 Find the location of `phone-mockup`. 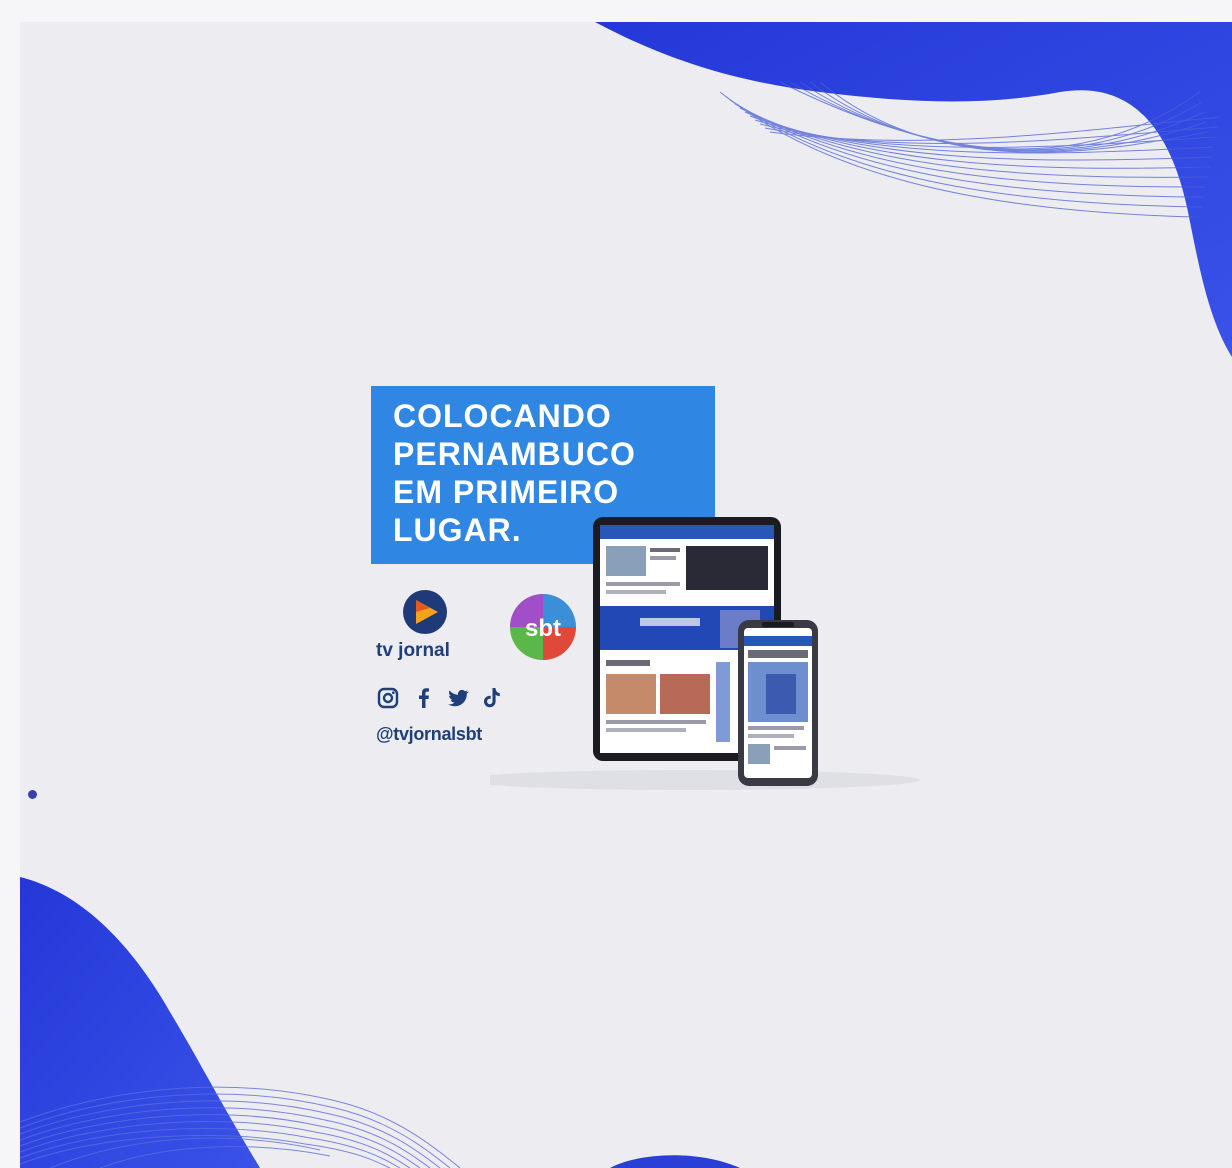

phone-mockup is located at coordinates (778, 703).